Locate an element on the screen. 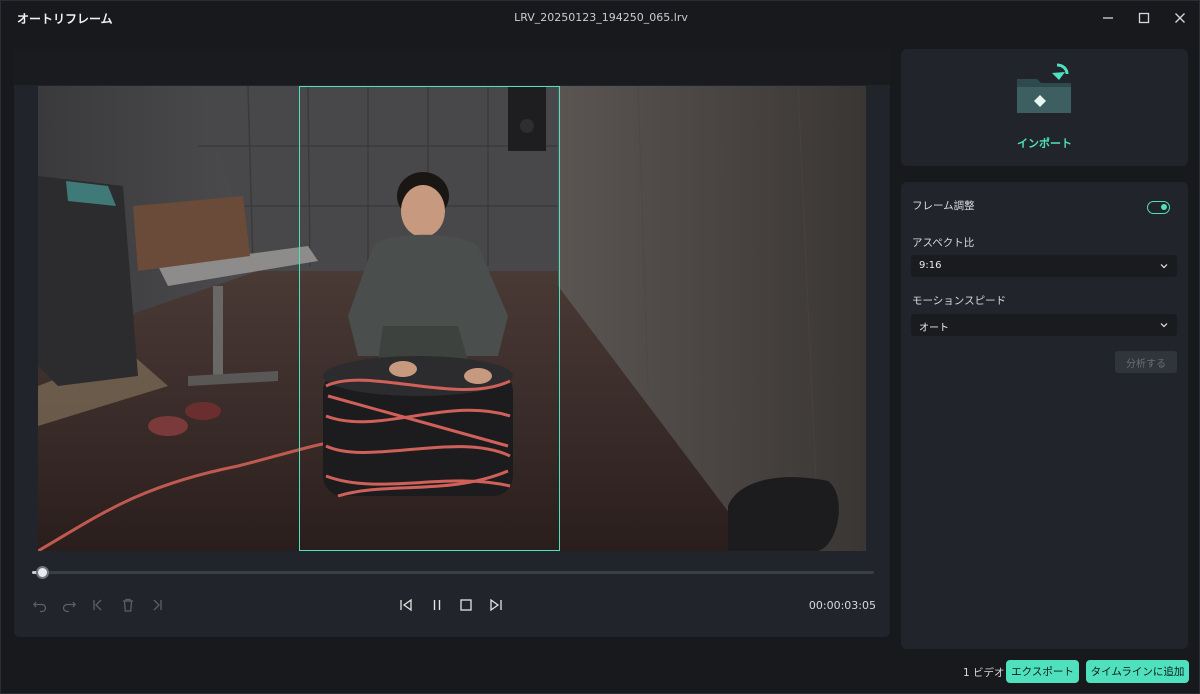 The height and width of the screenshot is (694, 1200). frame-adjust-label: フレーム調整 is located at coordinates (943, 206).